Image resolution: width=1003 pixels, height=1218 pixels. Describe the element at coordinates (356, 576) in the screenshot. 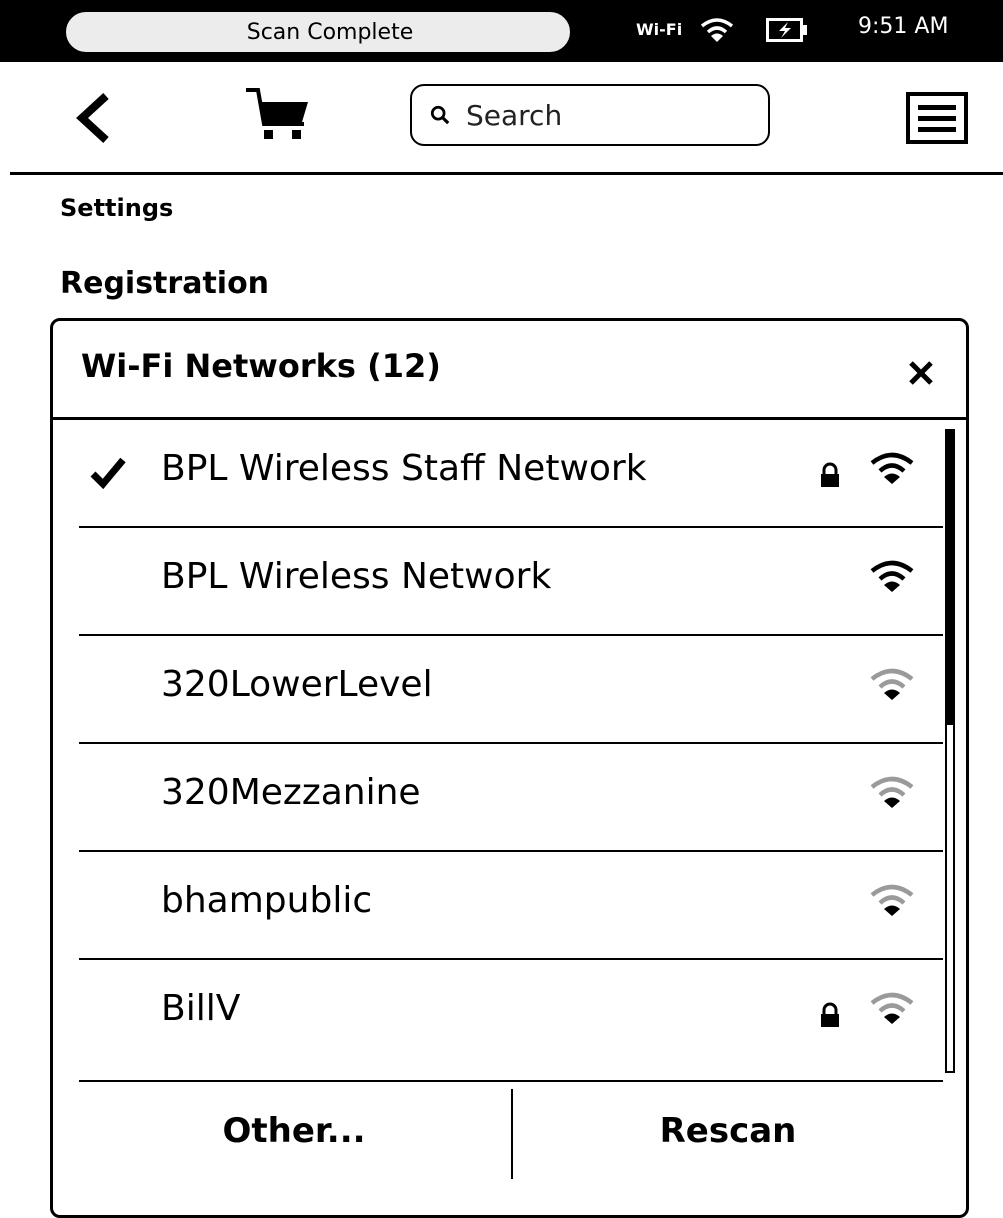

I see `network-name: BPL Wireless Network` at that location.